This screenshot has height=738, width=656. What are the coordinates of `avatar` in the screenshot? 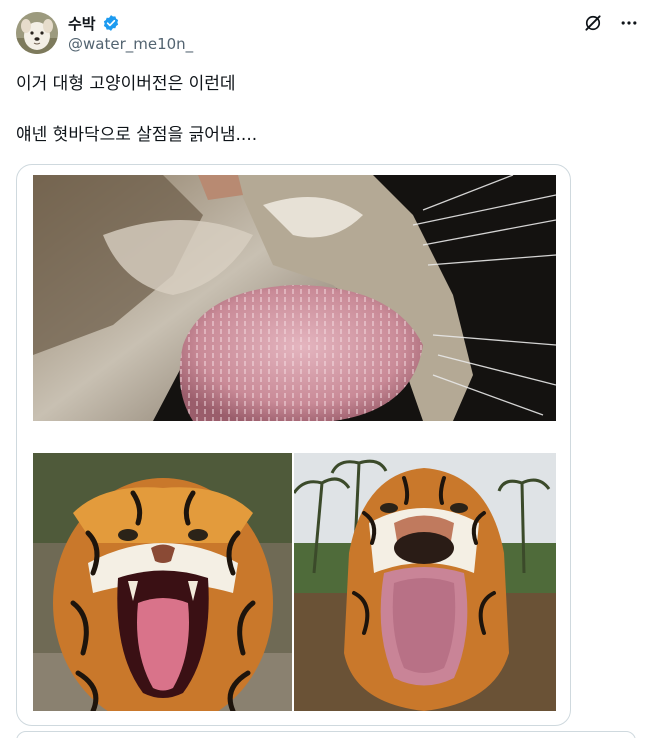 It's located at (37, 33).